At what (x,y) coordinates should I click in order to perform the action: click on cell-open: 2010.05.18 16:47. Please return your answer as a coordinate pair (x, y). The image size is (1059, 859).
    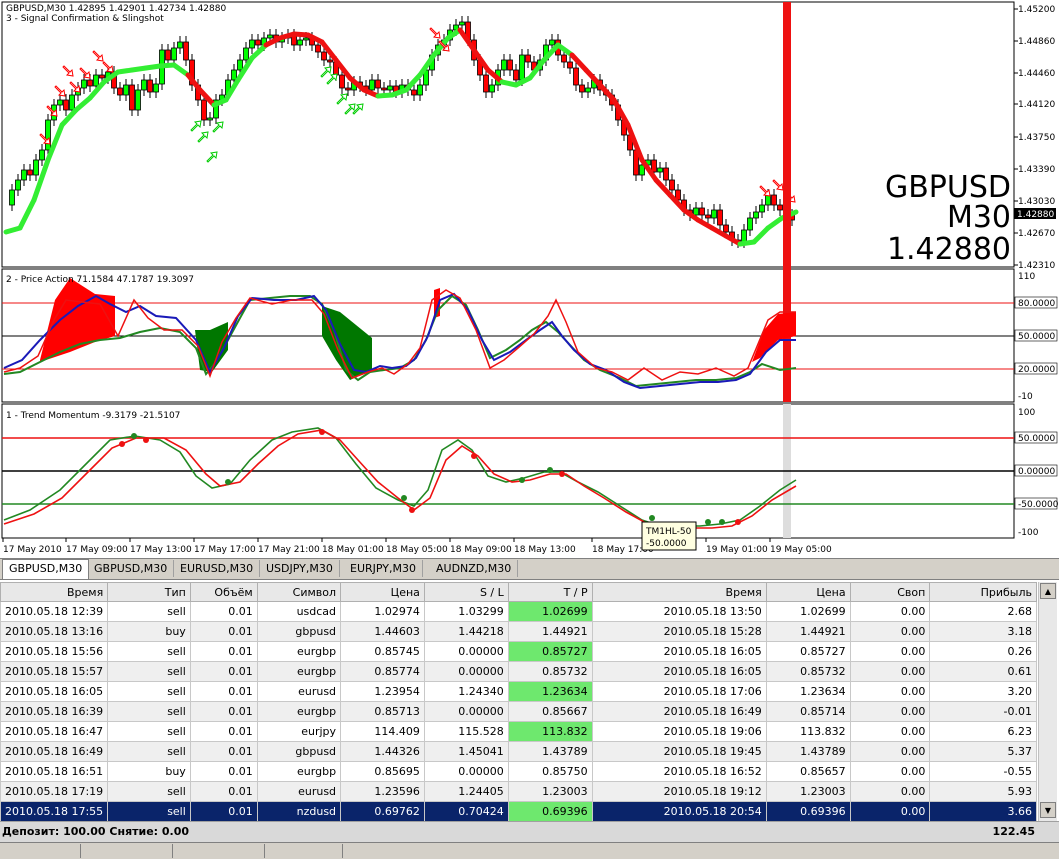
    Looking at the image, I should click on (54, 731).